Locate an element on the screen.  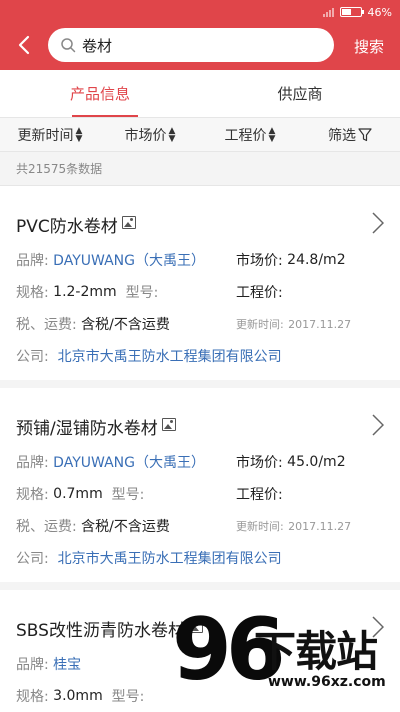
sort-label: 更新时间 is located at coordinates (45, 135).